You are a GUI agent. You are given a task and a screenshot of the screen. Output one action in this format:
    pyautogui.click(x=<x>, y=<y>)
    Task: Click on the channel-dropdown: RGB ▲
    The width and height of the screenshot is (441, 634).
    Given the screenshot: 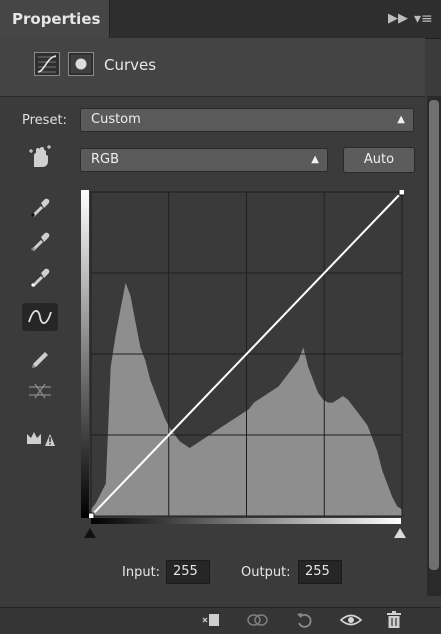 What is the action you would take?
    pyautogui.click(x=204, y=160)
    